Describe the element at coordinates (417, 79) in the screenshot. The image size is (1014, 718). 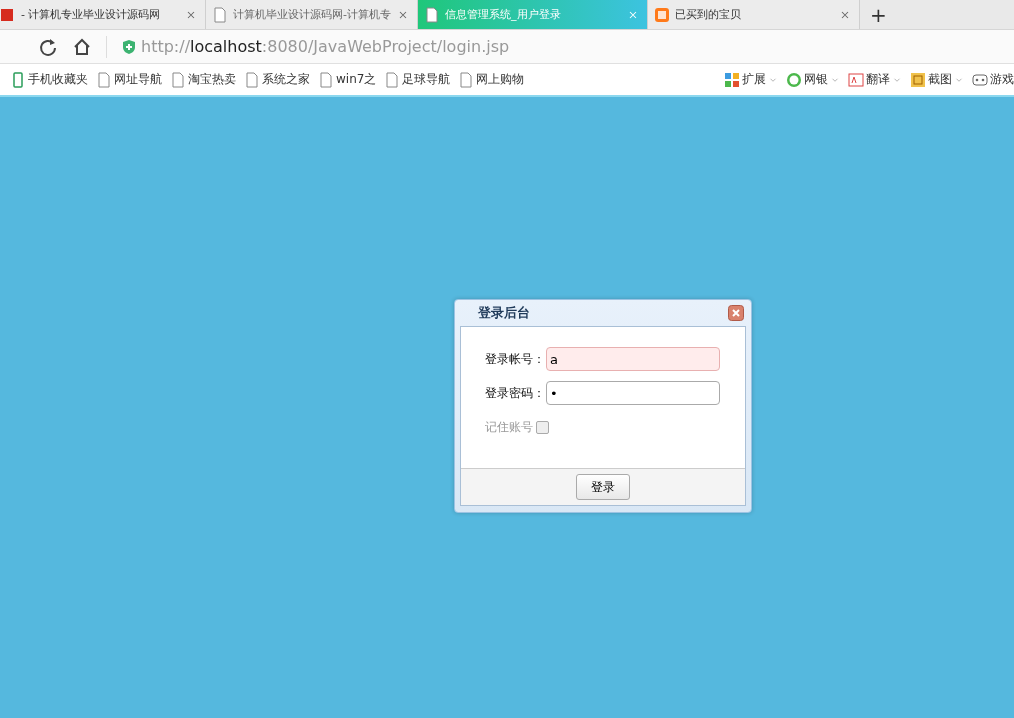
I see `bookmark-item: 足球导航` at that location.